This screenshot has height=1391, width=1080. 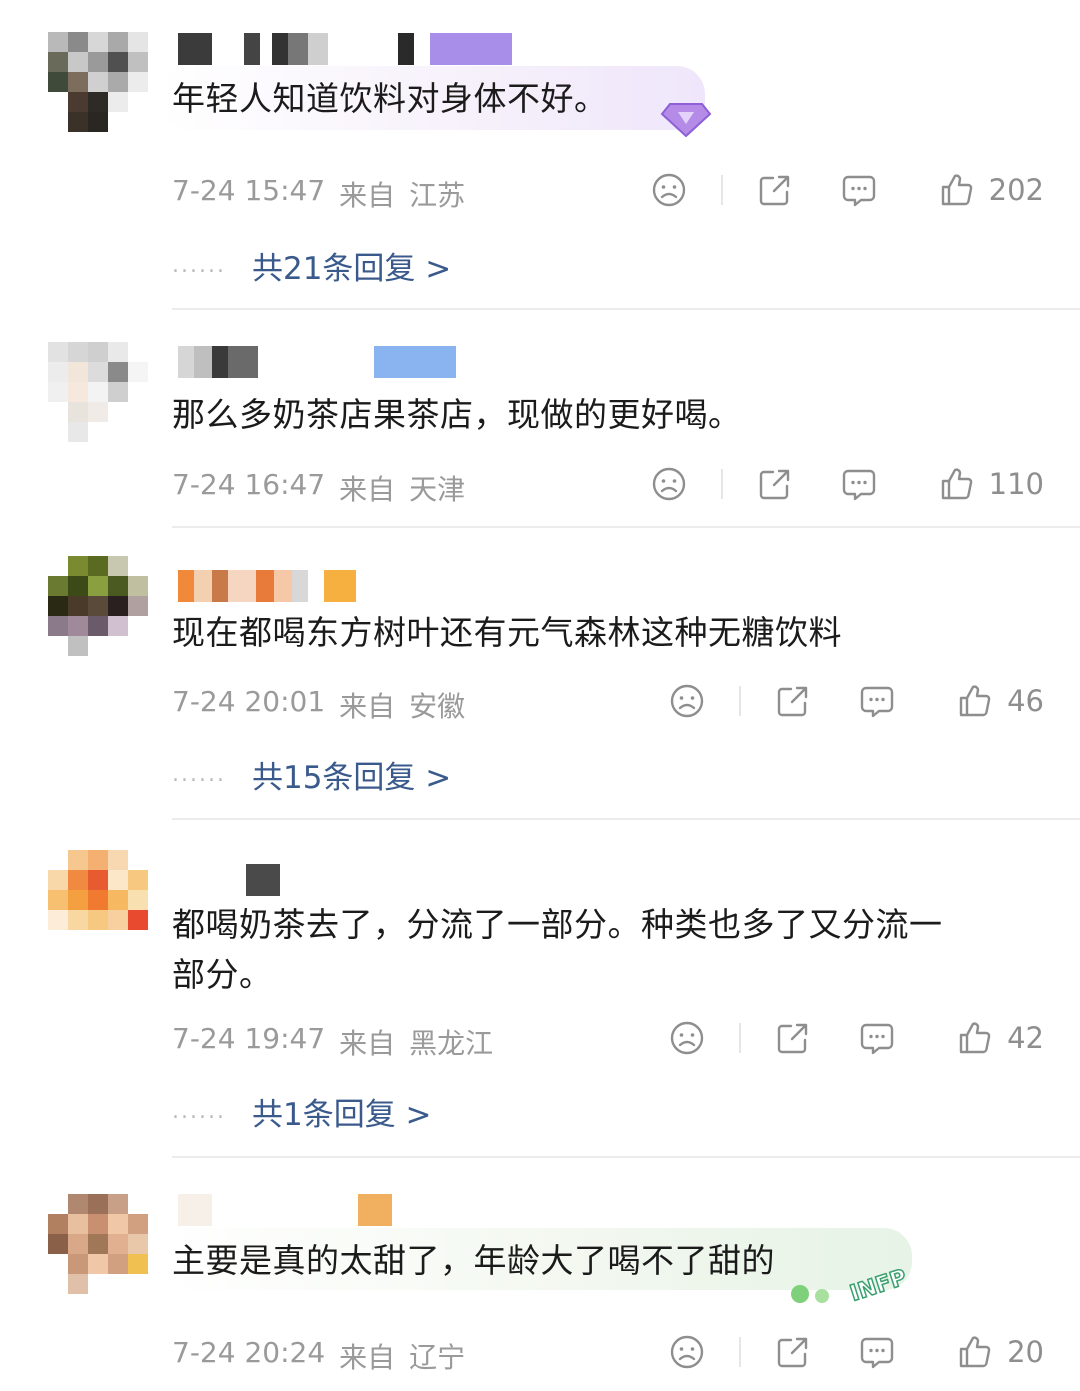 I want to click on comment-time: 7-24 15:47, so click(x=249, y=190).